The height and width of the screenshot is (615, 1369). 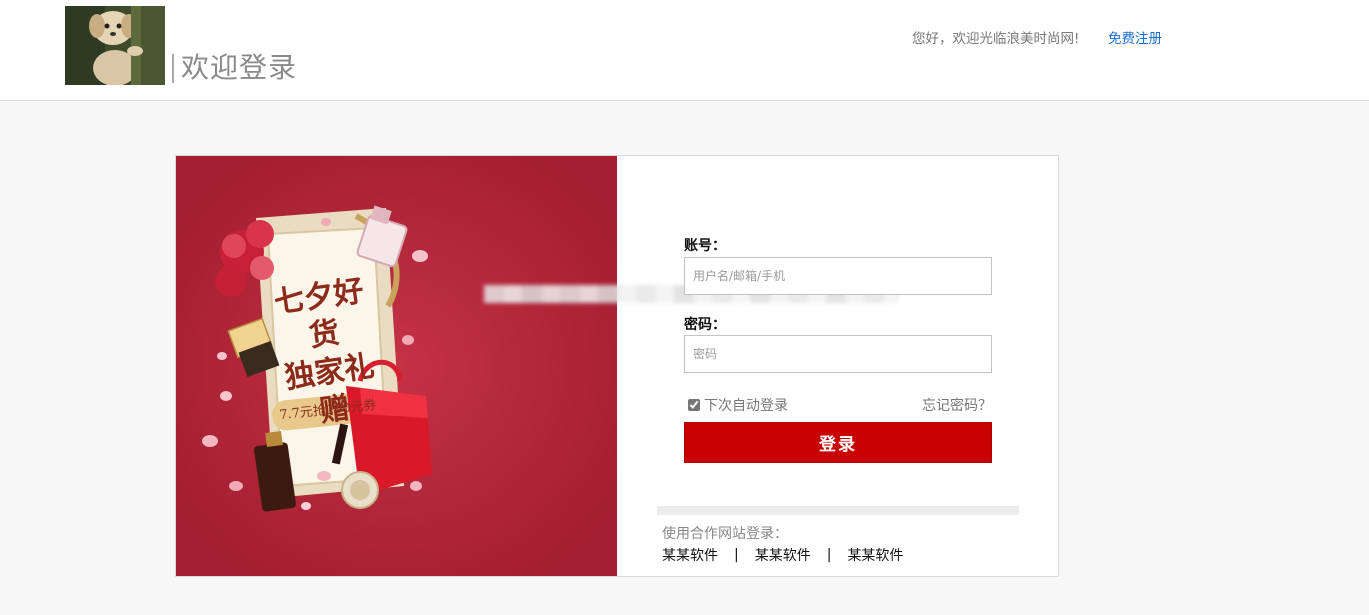 I want to click on title-divider, so click(x=173, y=68).